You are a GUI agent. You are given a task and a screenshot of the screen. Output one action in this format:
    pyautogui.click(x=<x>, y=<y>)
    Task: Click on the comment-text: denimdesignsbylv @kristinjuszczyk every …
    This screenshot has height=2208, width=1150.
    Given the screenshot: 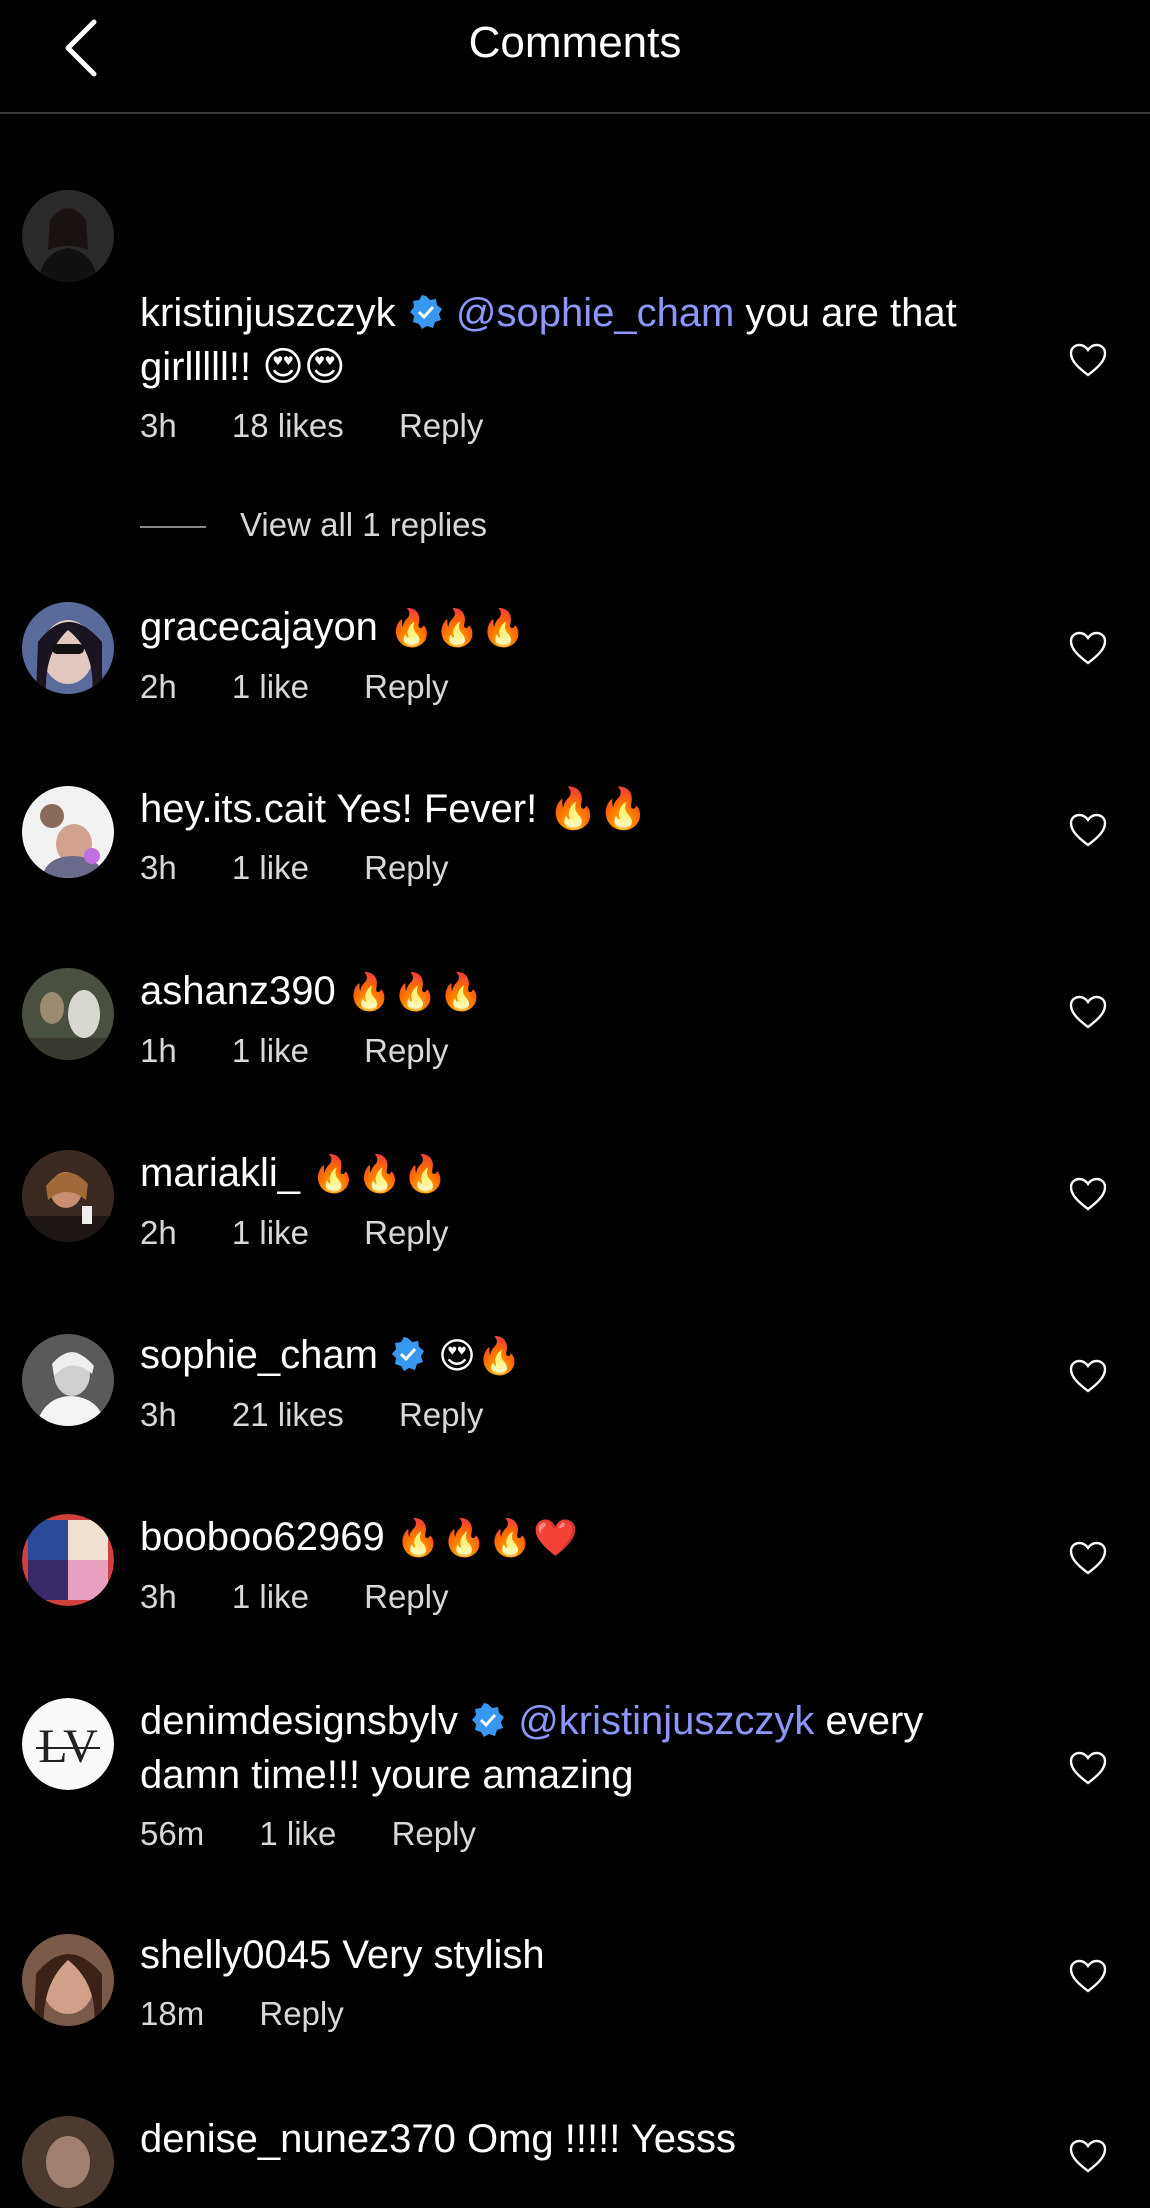 What is the action you would take?
    pyautogui.click(x=570, y=1748)
    